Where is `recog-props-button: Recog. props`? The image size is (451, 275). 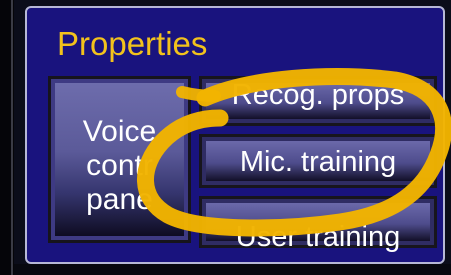
recog-props-button: Recog. props is located at coordinates (318, 101).